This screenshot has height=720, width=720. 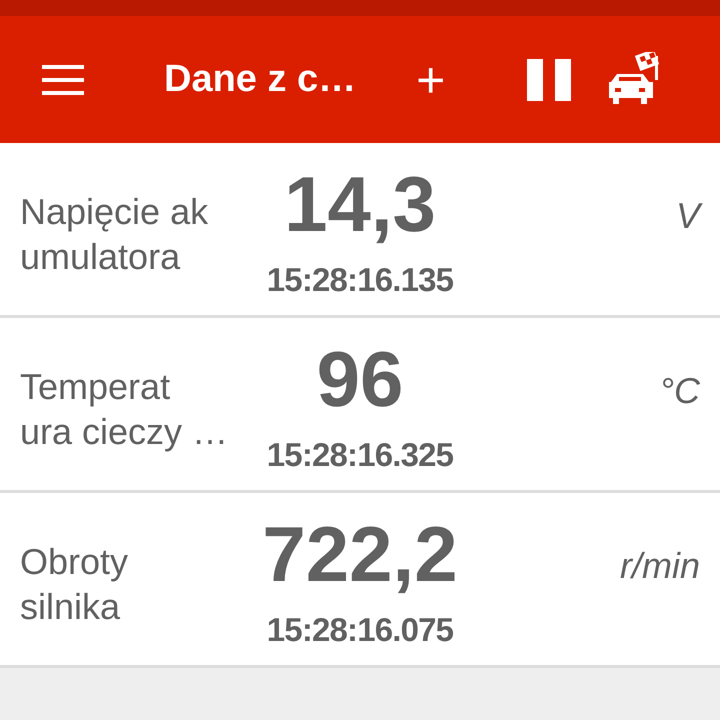 I want to click on parameter-name: umulatora, so click(x=101, y=257).